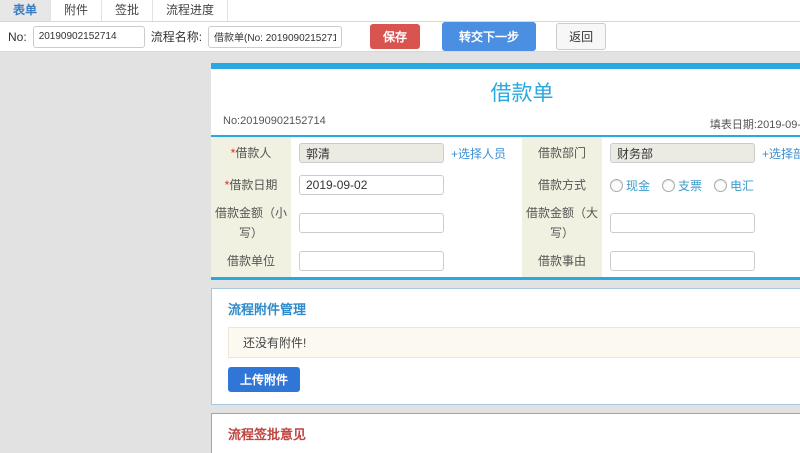 The image size is (800, 453). What do you see at coordinates (562, 223) in the screenshot?
I see `amount-upper-label: 借款金额（大写）` at bounding box center [562, 223].